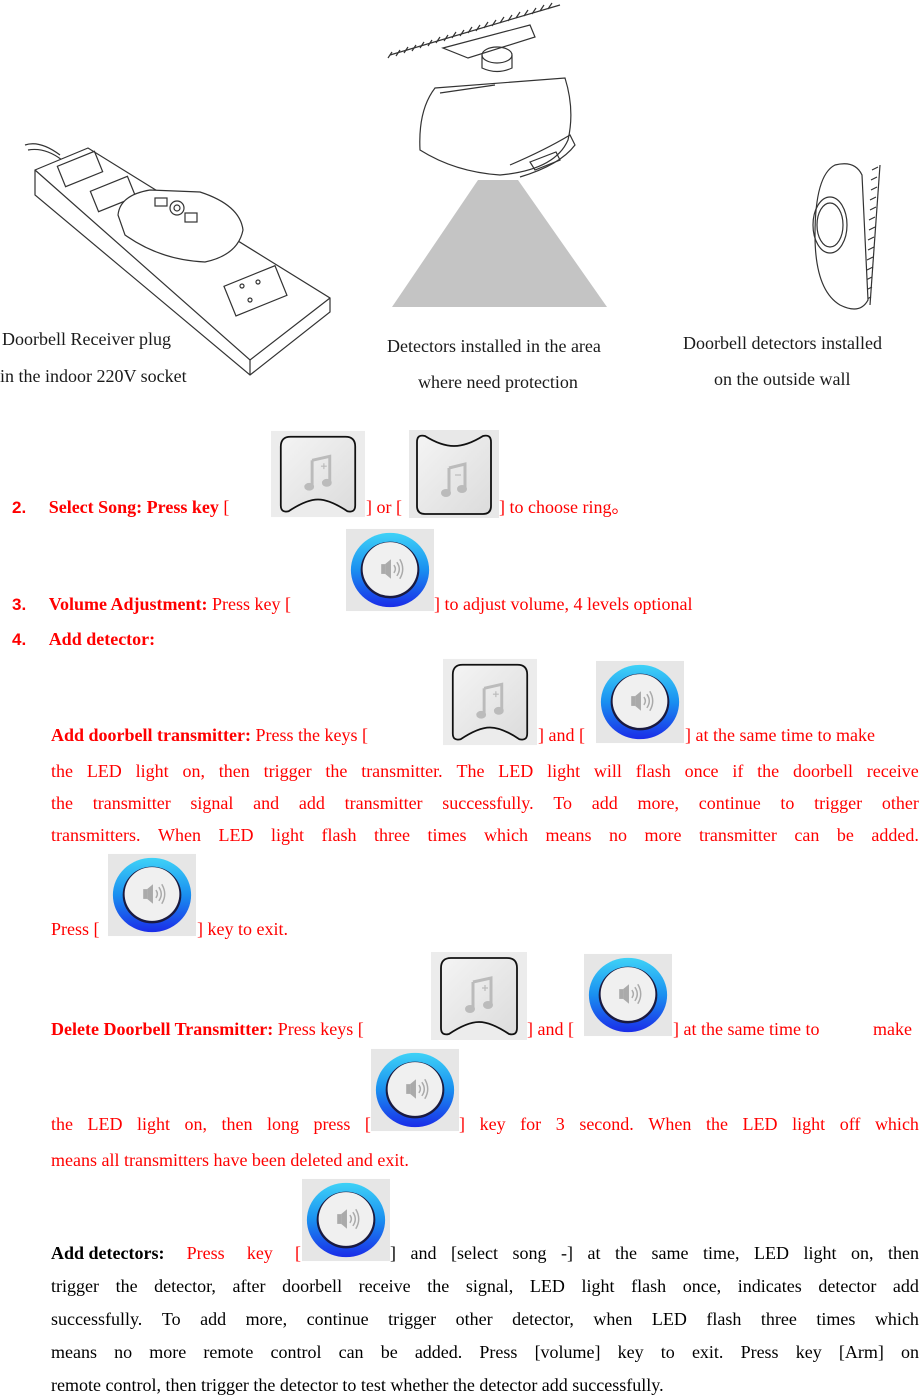 This screenshot has height=1398, width=920. What do you see at coordinates (701, 771) in the screenshot?
I see `word: once` at bounding box center [701, 771].